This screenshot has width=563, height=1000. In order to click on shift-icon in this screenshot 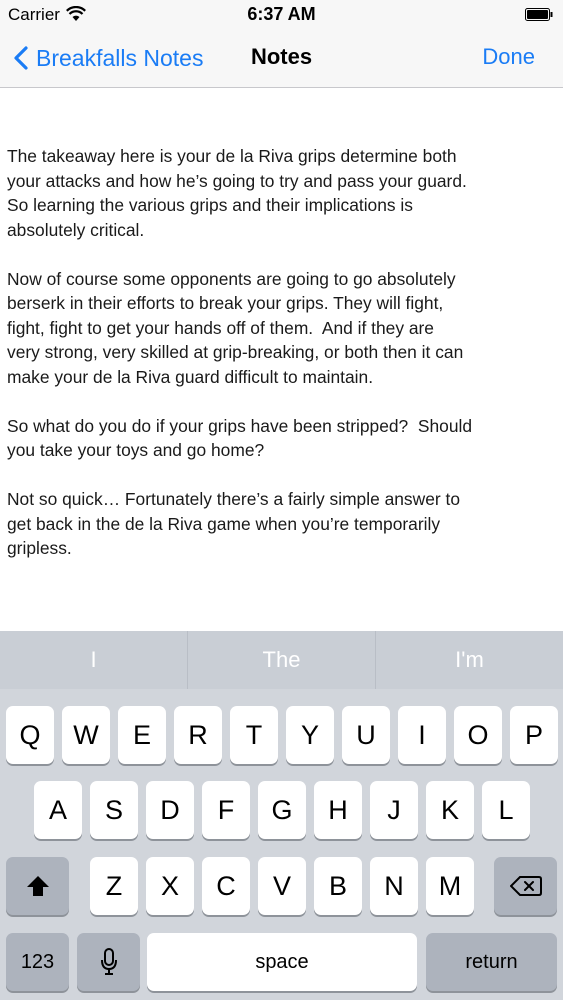, I will do `click(37, 886)`.